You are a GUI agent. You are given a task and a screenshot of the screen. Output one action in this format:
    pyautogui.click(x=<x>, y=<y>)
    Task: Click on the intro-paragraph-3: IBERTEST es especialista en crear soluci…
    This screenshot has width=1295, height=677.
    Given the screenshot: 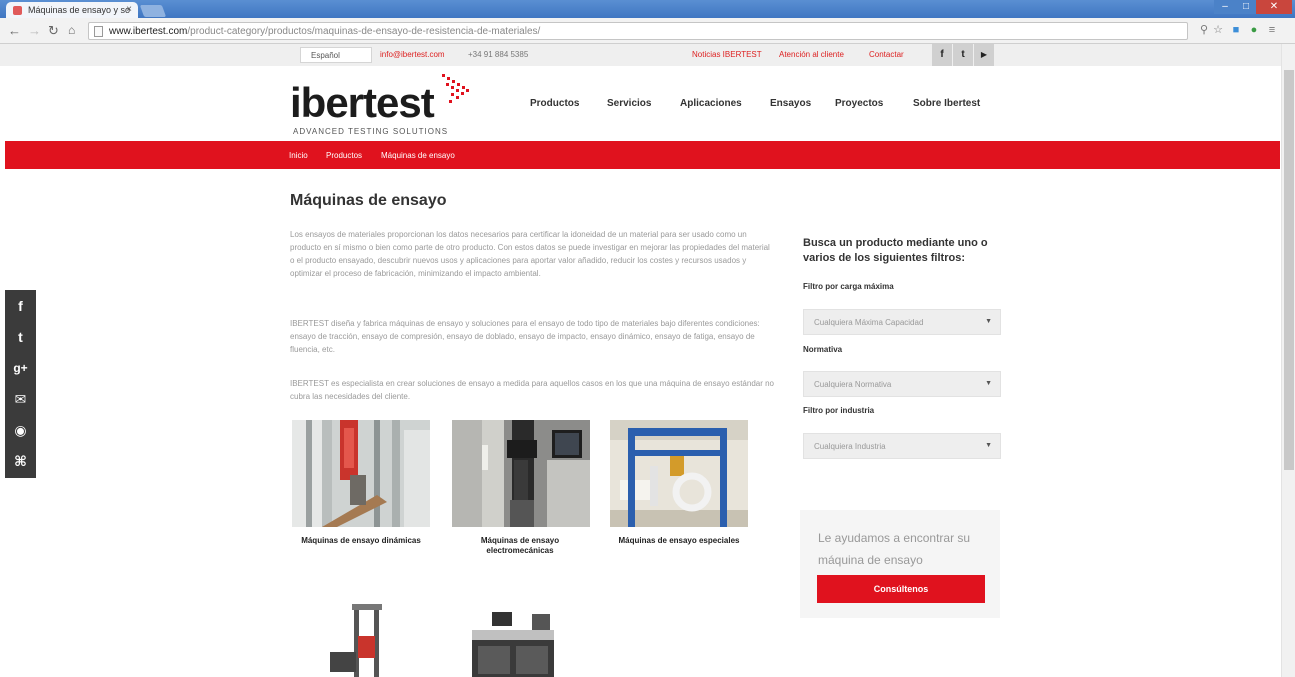 What is the action you would take?
    pyautogui.click(x=532, y=390)
    